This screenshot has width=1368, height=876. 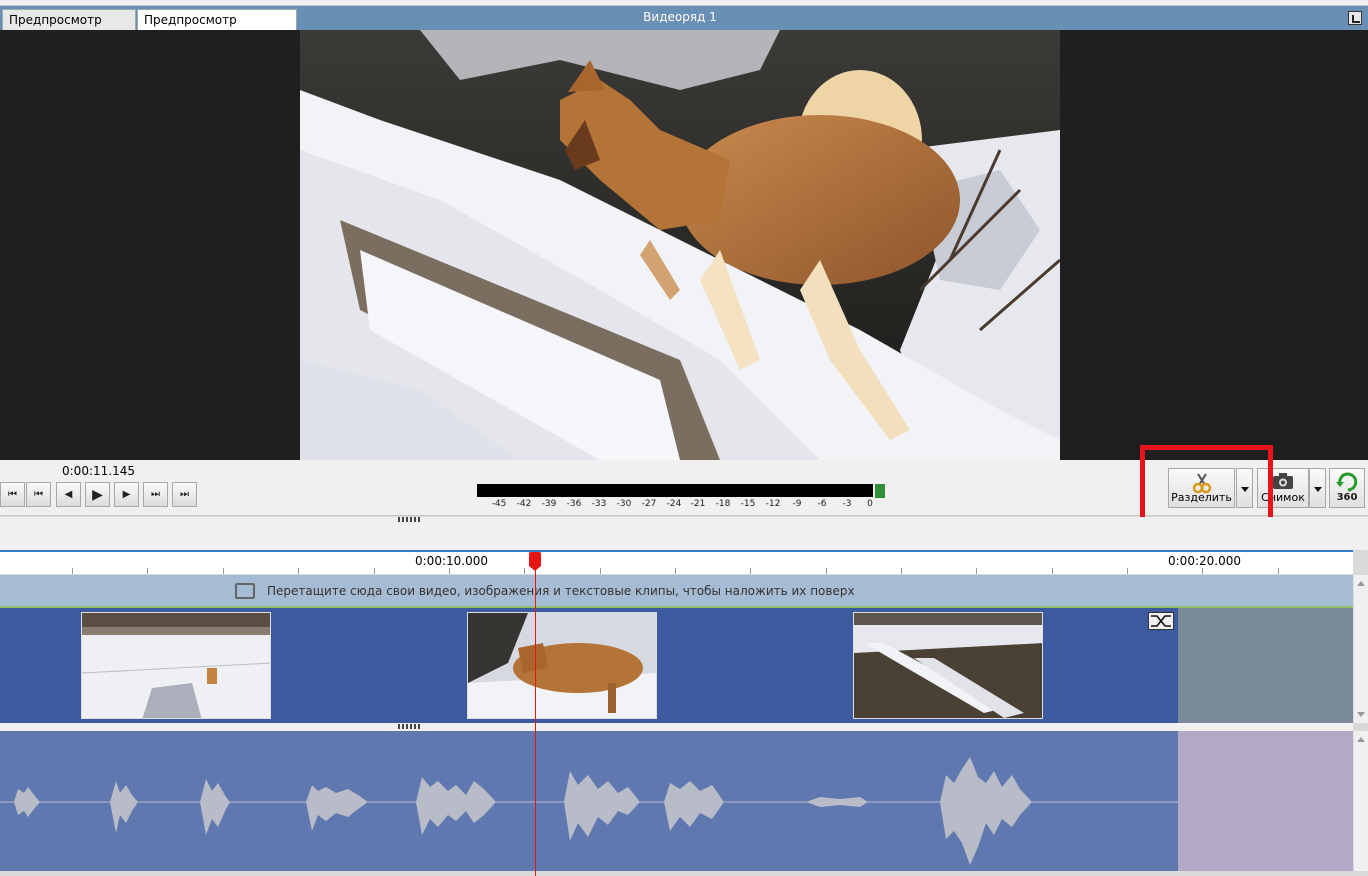 I want to click on go-to-start-icon: ⏮, so click(x=12, y=494).